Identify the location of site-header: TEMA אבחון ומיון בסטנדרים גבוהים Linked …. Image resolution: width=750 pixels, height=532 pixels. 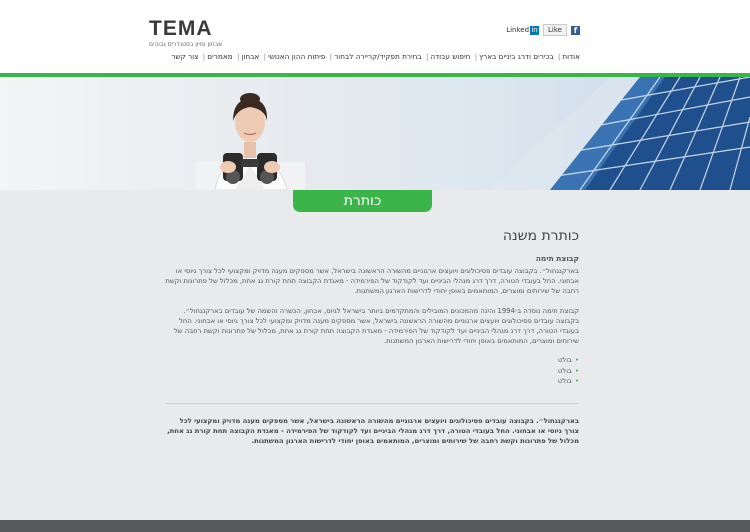
(375, 38).